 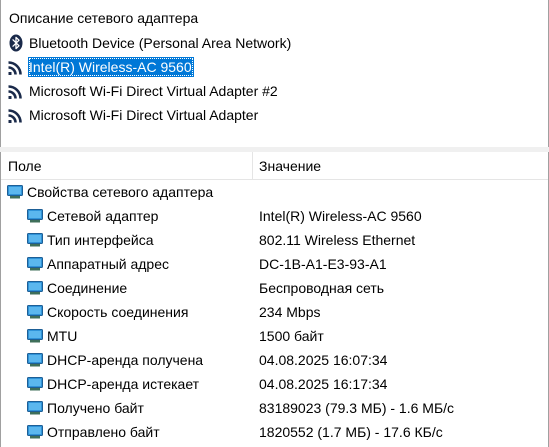 I want to click on property-row: Сетевой адаптер Intel(R) Wireless-AC 9560, so click(x=274, y=216).